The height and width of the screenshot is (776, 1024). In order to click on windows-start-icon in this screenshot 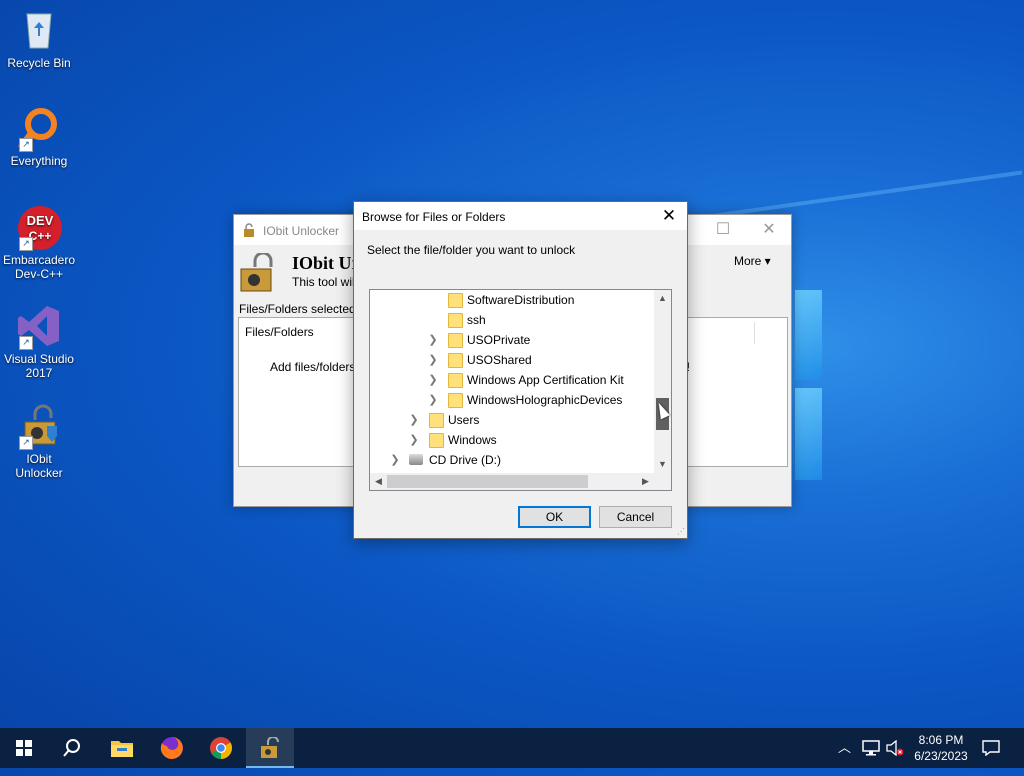, I will do `click(24, 748)`.